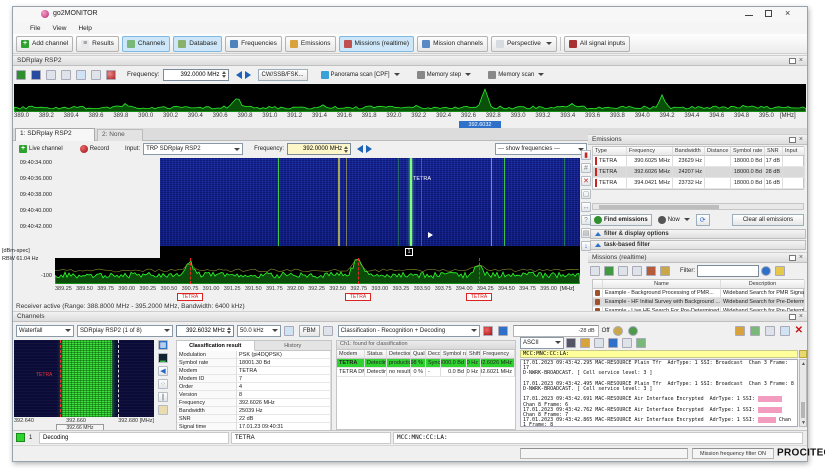 This screenshot has height=474, width=825. I want to click on channel-left-marker, so click(60, 378).